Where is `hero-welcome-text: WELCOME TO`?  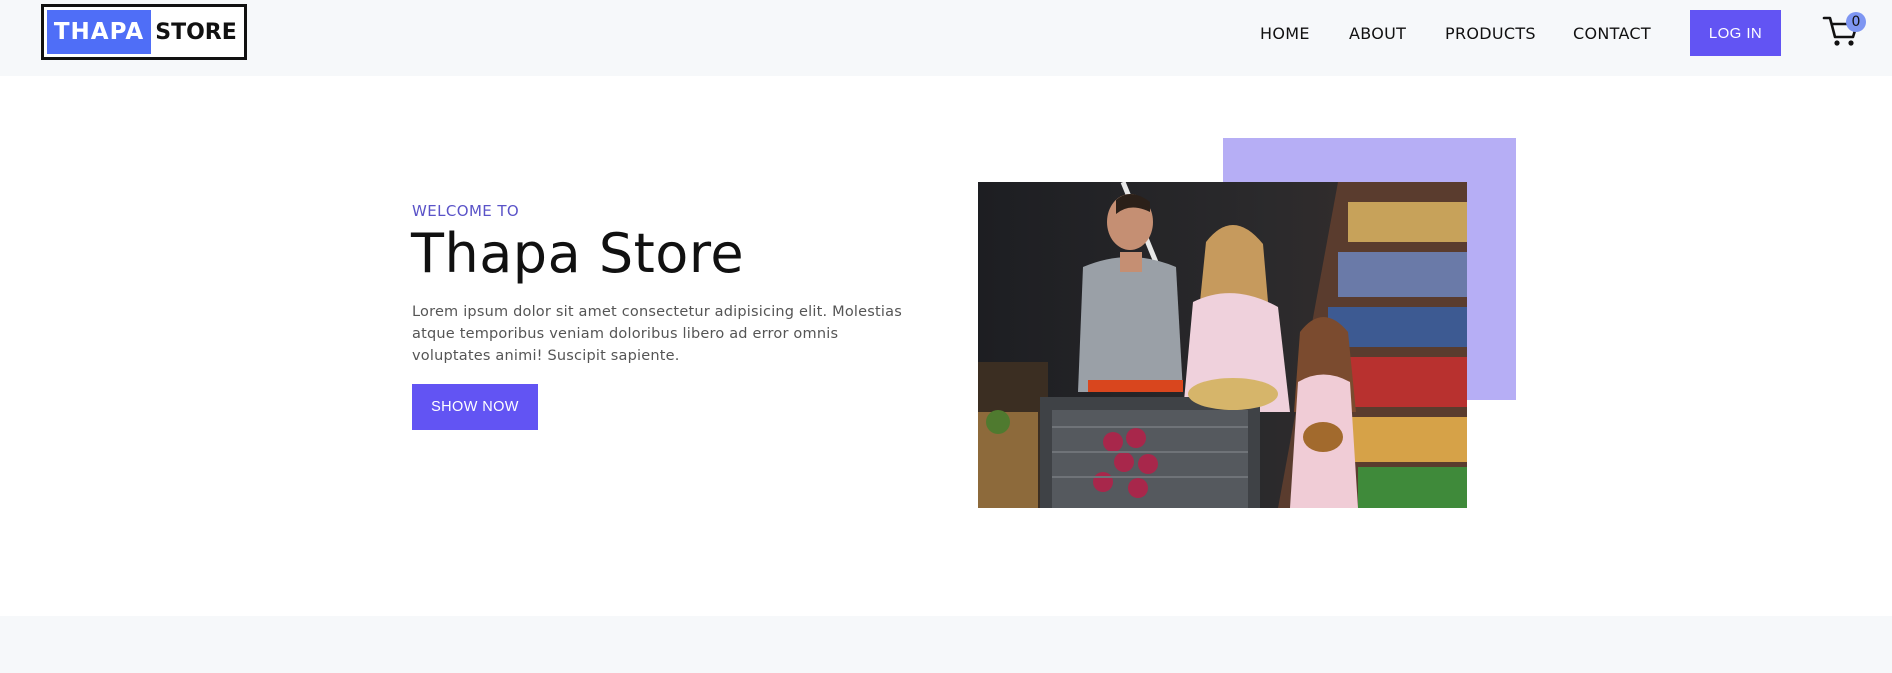 hero-welcome-text: WELCOME TO is located at coordinates (466, 211).